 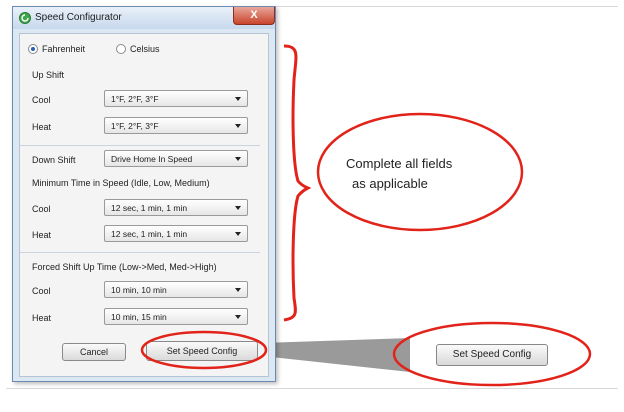 I want to click on down-shift-dropdown: Drive Home In Speed, so click(x=176, y=158).